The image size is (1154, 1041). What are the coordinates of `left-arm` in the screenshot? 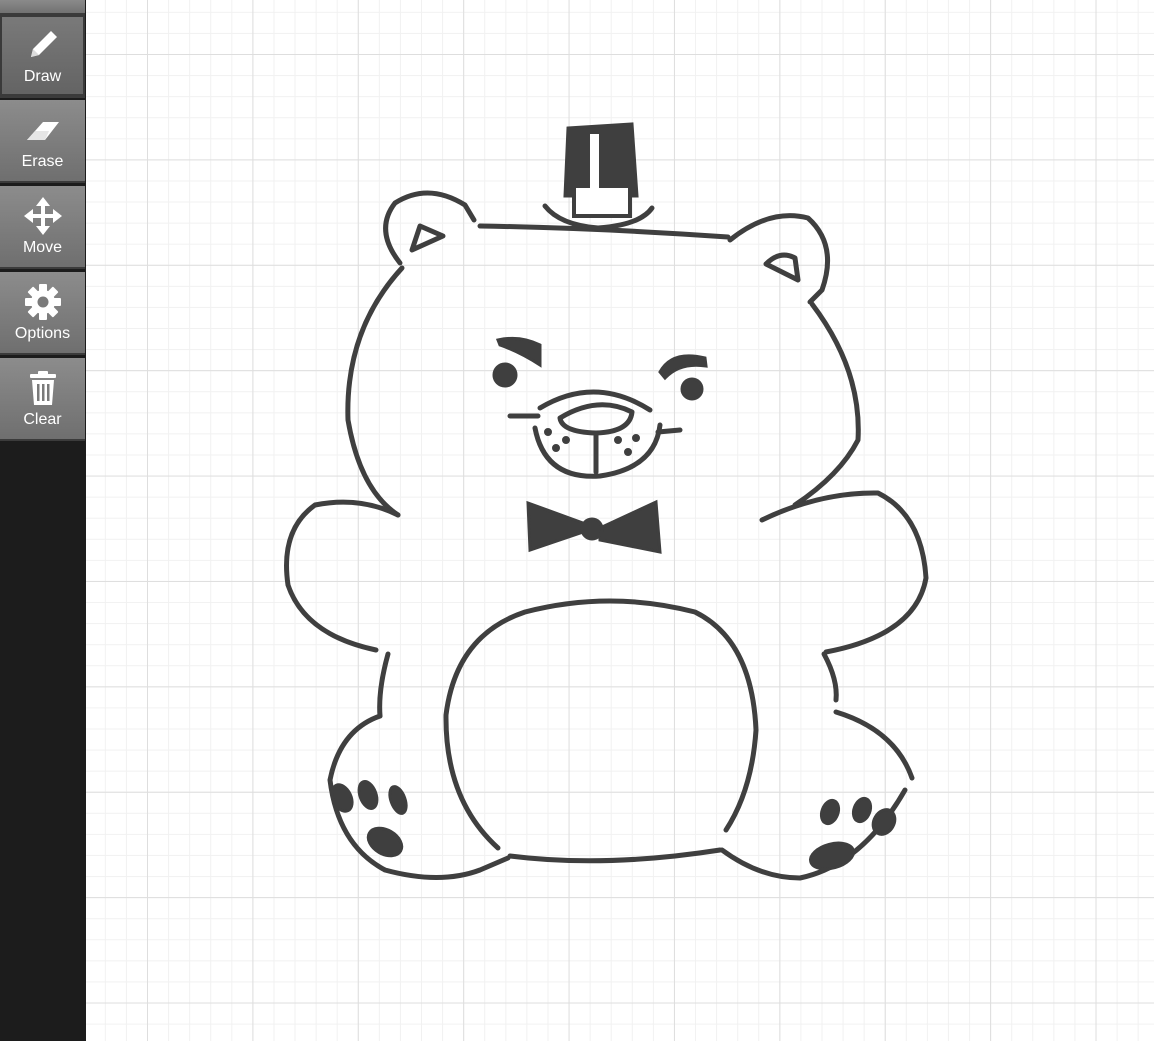 It's located at (342, 576).